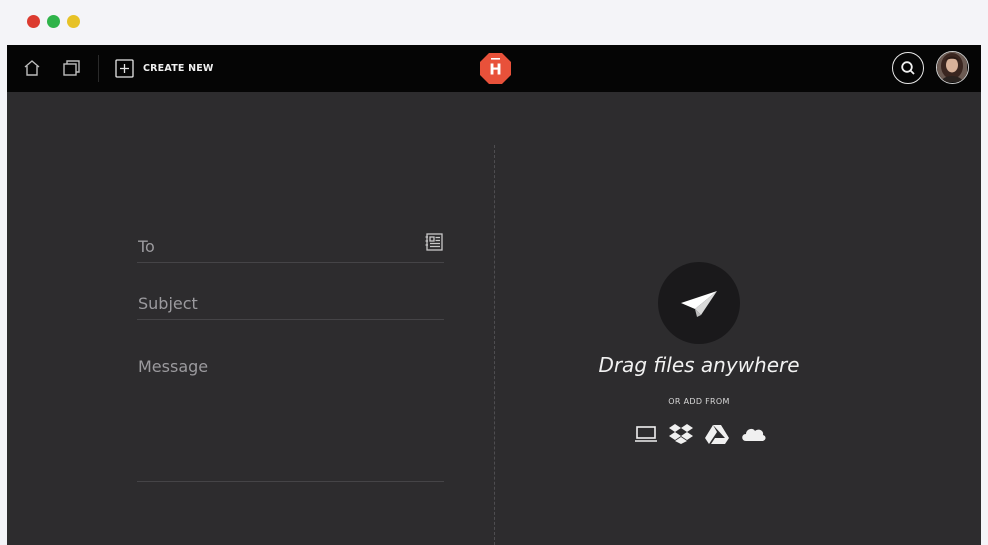  Describe the element at coordinates (646, 434) in the screenshot. I see `computer-icon` at that location.